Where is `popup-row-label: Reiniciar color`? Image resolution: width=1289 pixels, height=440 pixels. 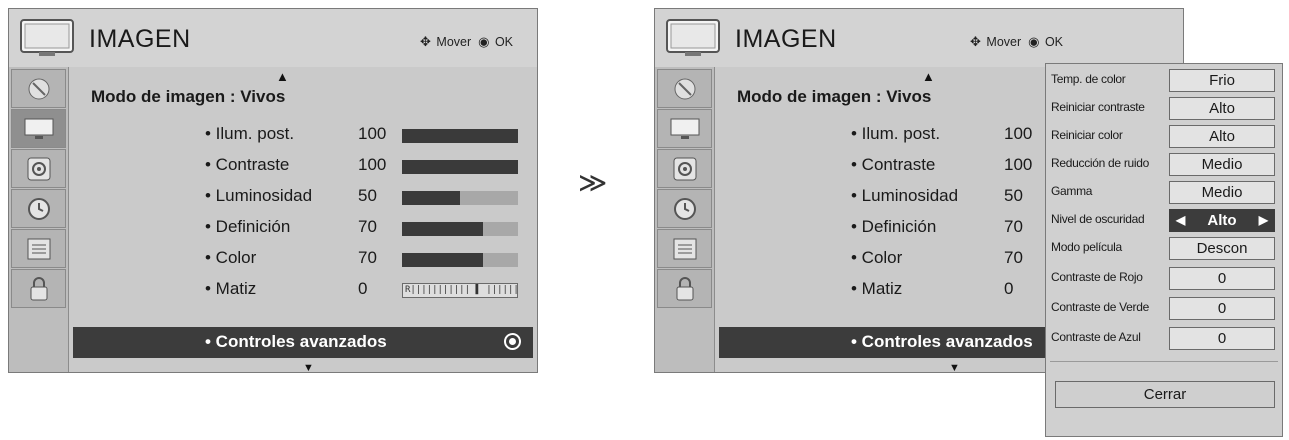 popup-row-label: Reiniciar color is located at coordinates (1087, 135).